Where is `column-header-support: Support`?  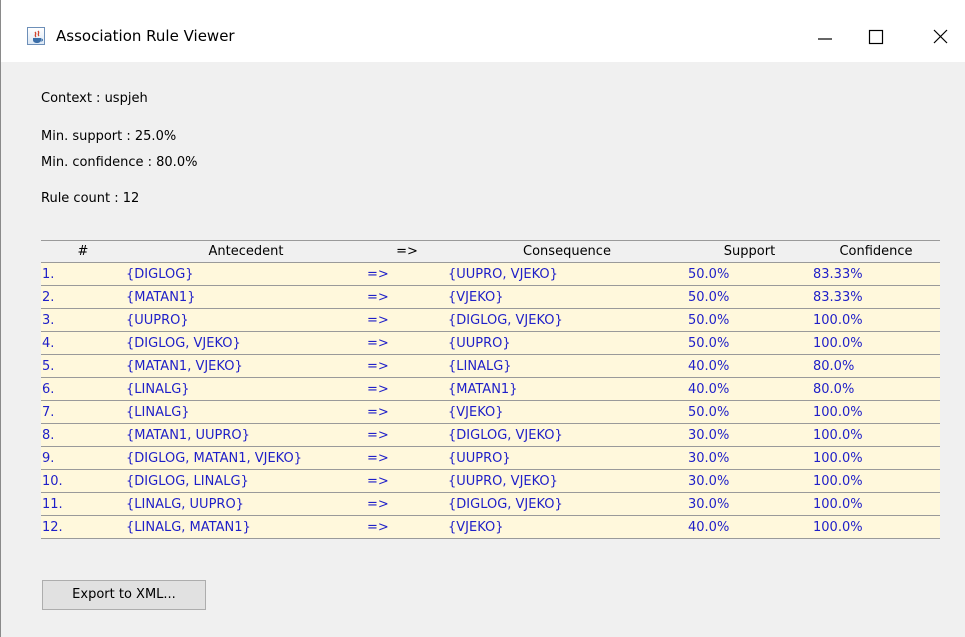 column-header-support: Support is located at coordinates (749, 251).